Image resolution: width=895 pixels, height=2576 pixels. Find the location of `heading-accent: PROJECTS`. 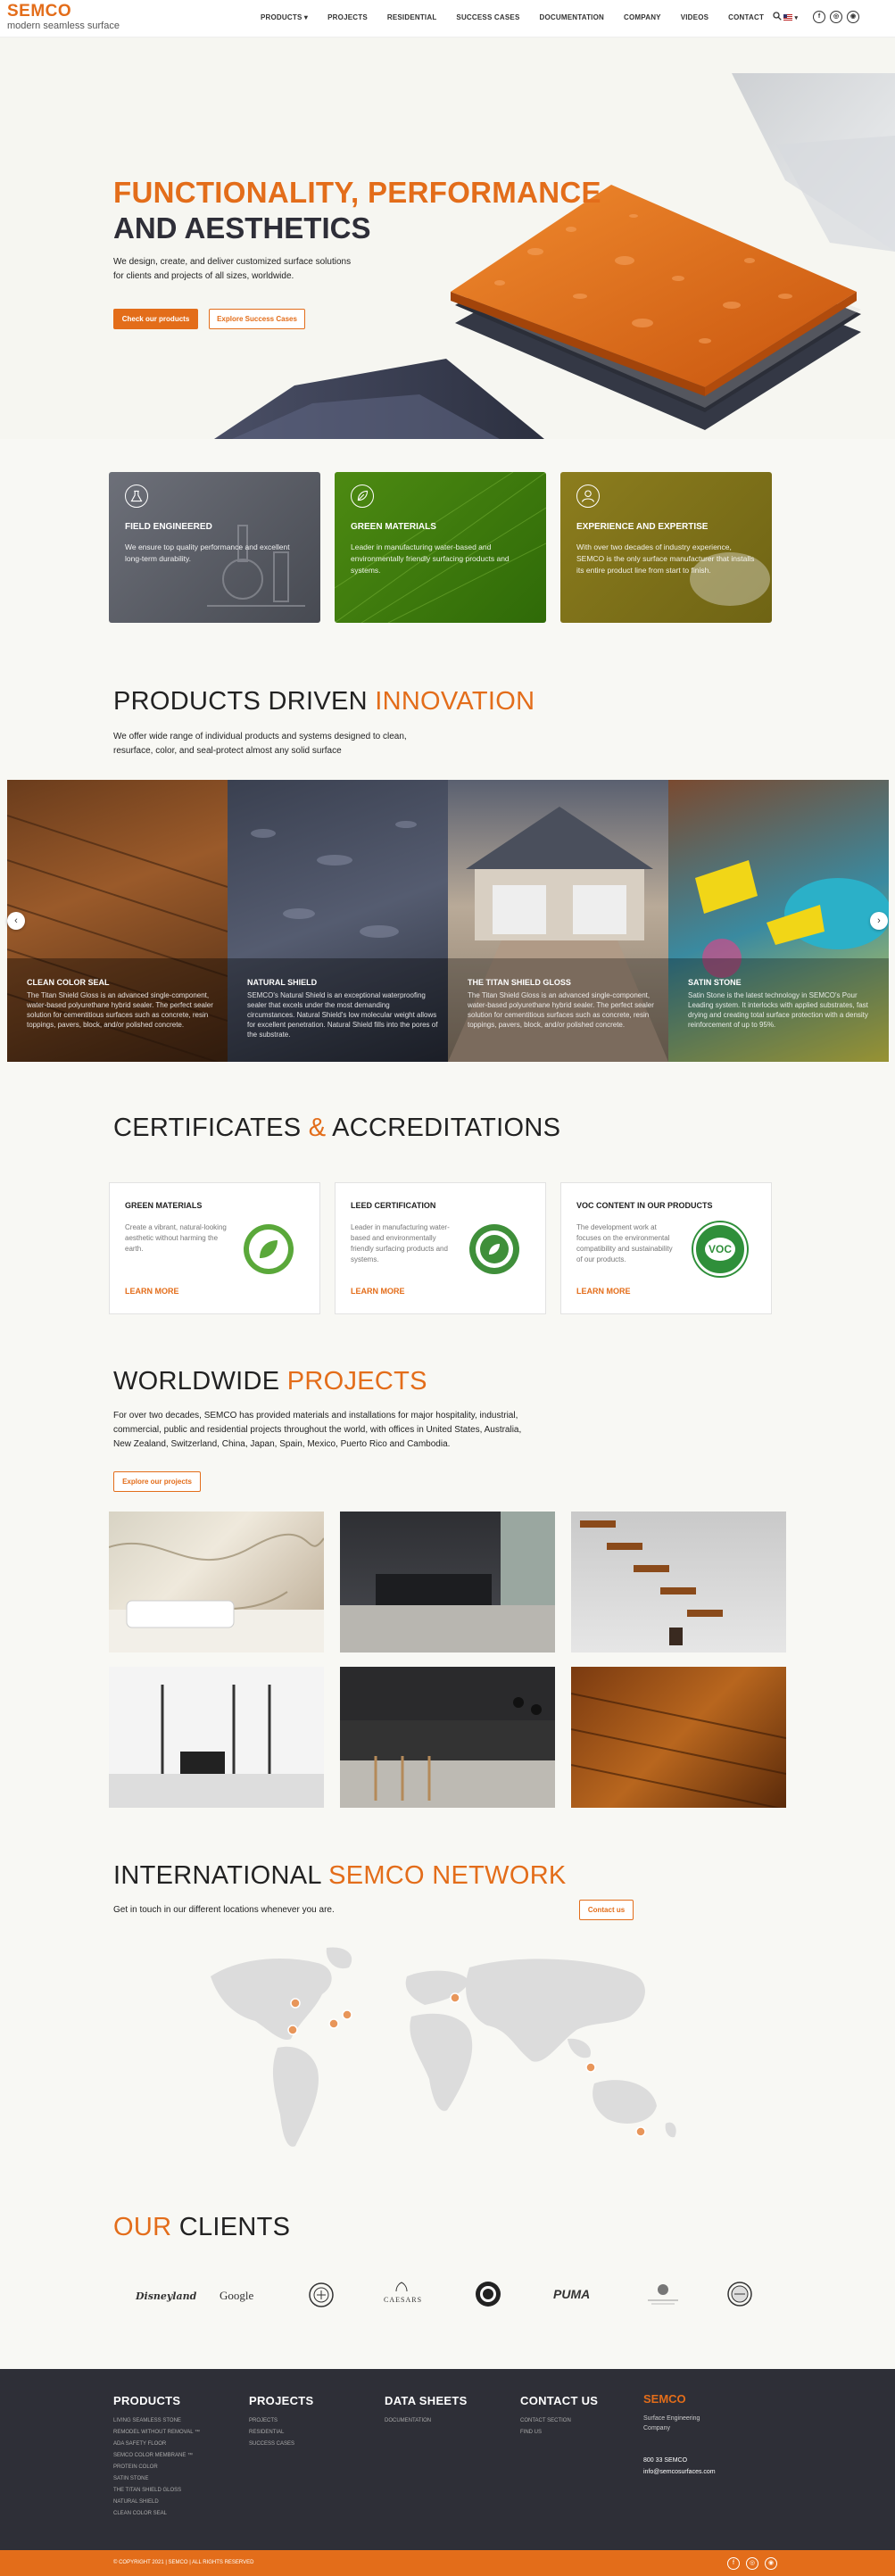

heading-accent: PROJECTS is located at coordinates (357, 1381).